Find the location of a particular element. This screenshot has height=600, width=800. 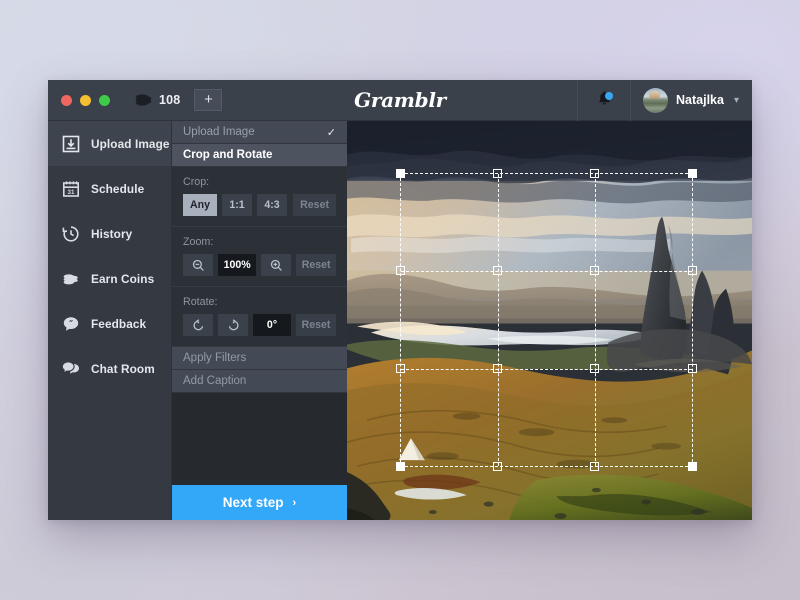

calendar-icon: 31 is located at coordinates (71, 189).